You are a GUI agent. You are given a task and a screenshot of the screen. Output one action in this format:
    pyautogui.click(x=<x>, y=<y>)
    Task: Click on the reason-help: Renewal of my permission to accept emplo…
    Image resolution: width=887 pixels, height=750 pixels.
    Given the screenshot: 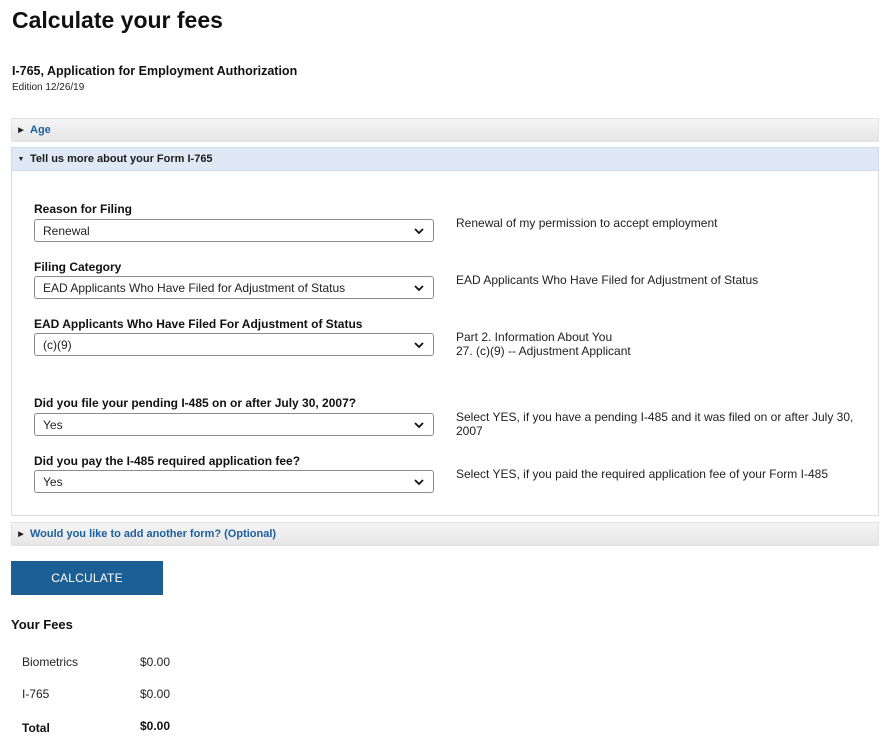 What is the action you would take?
    pyautogui.click(x=587, y=223)
    